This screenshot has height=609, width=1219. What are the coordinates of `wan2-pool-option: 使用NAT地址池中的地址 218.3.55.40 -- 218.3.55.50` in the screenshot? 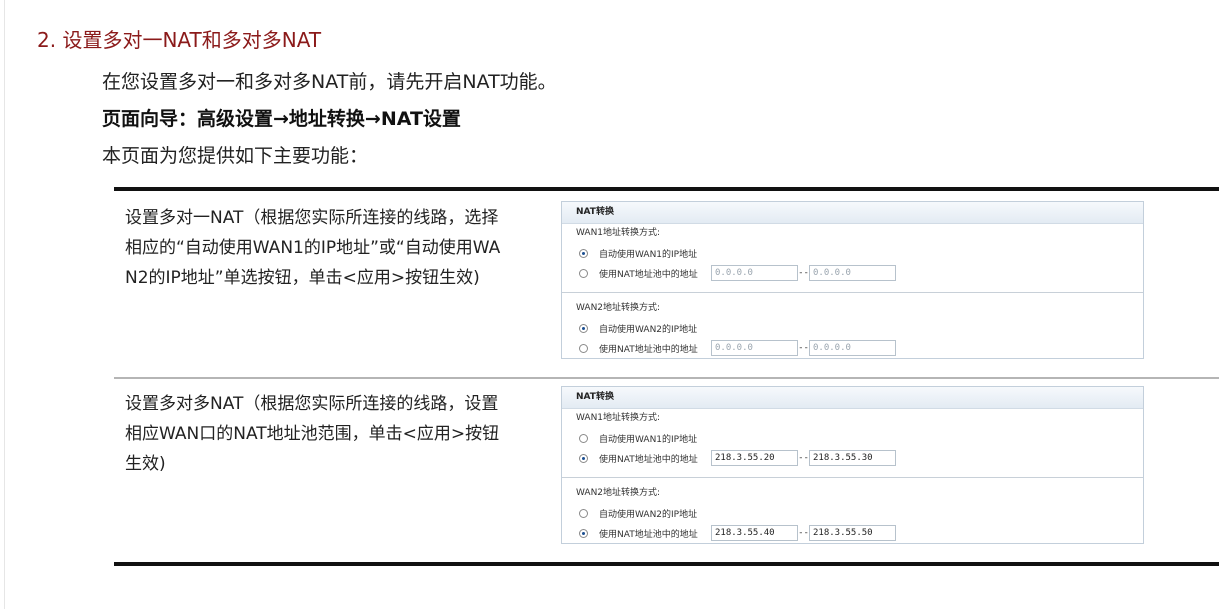 It's located at (852, 533).